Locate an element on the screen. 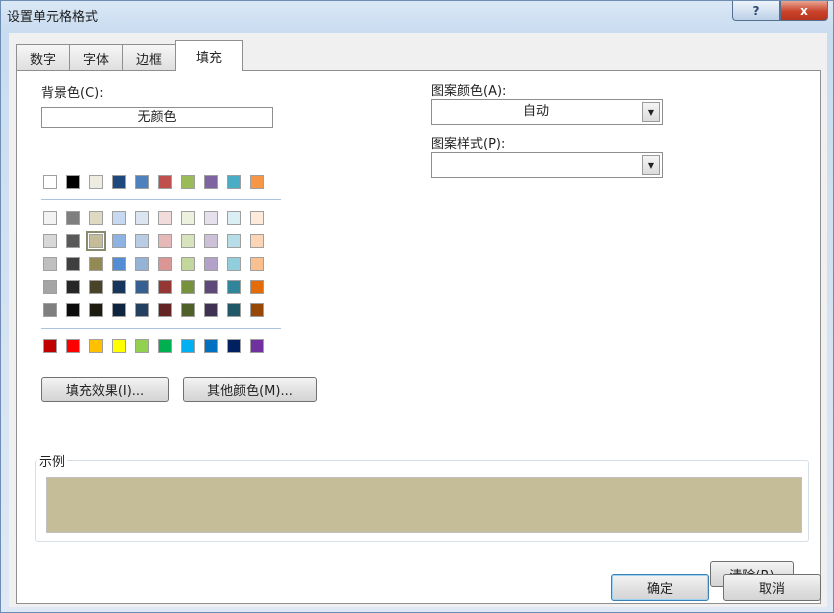 The width and height of the screenshot is (834, 613). no-color-button: 无颜色 is located at coordinates (157, 117).